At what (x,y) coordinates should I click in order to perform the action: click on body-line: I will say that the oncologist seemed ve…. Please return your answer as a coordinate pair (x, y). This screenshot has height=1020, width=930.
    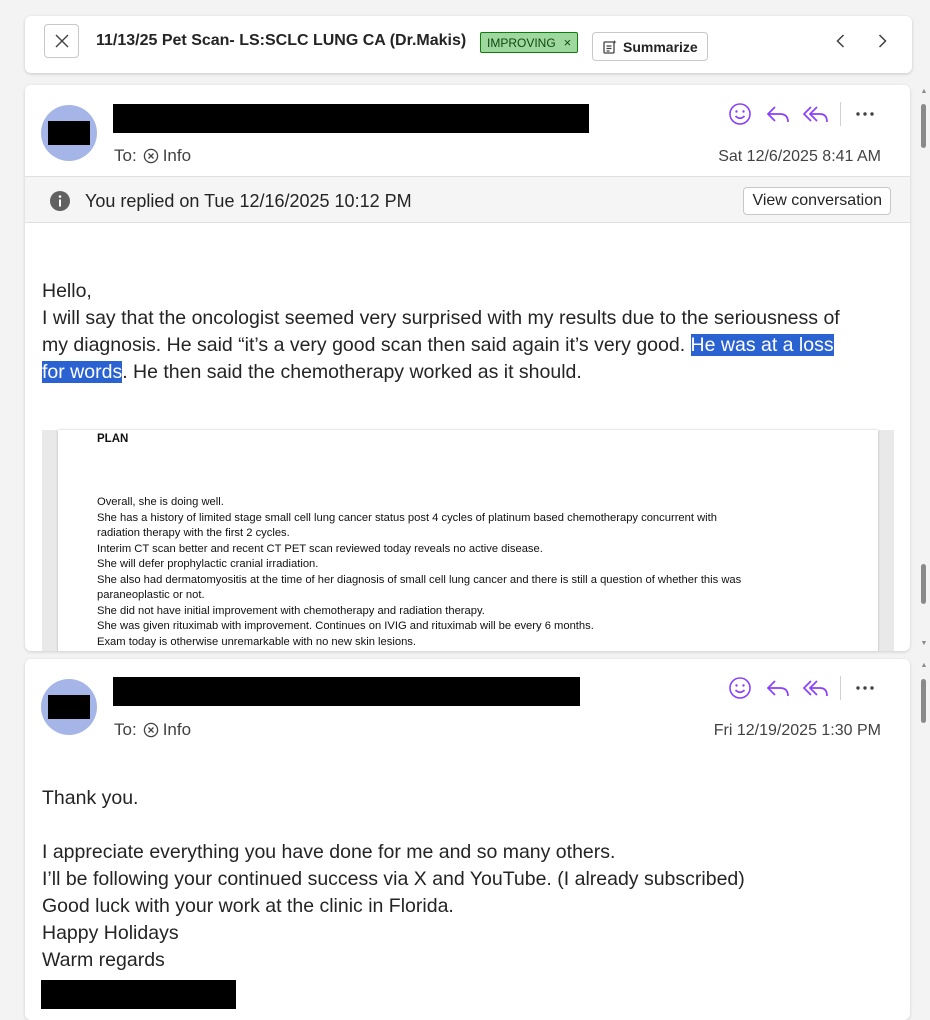
    Looking at the image, I should click on (441, 318).